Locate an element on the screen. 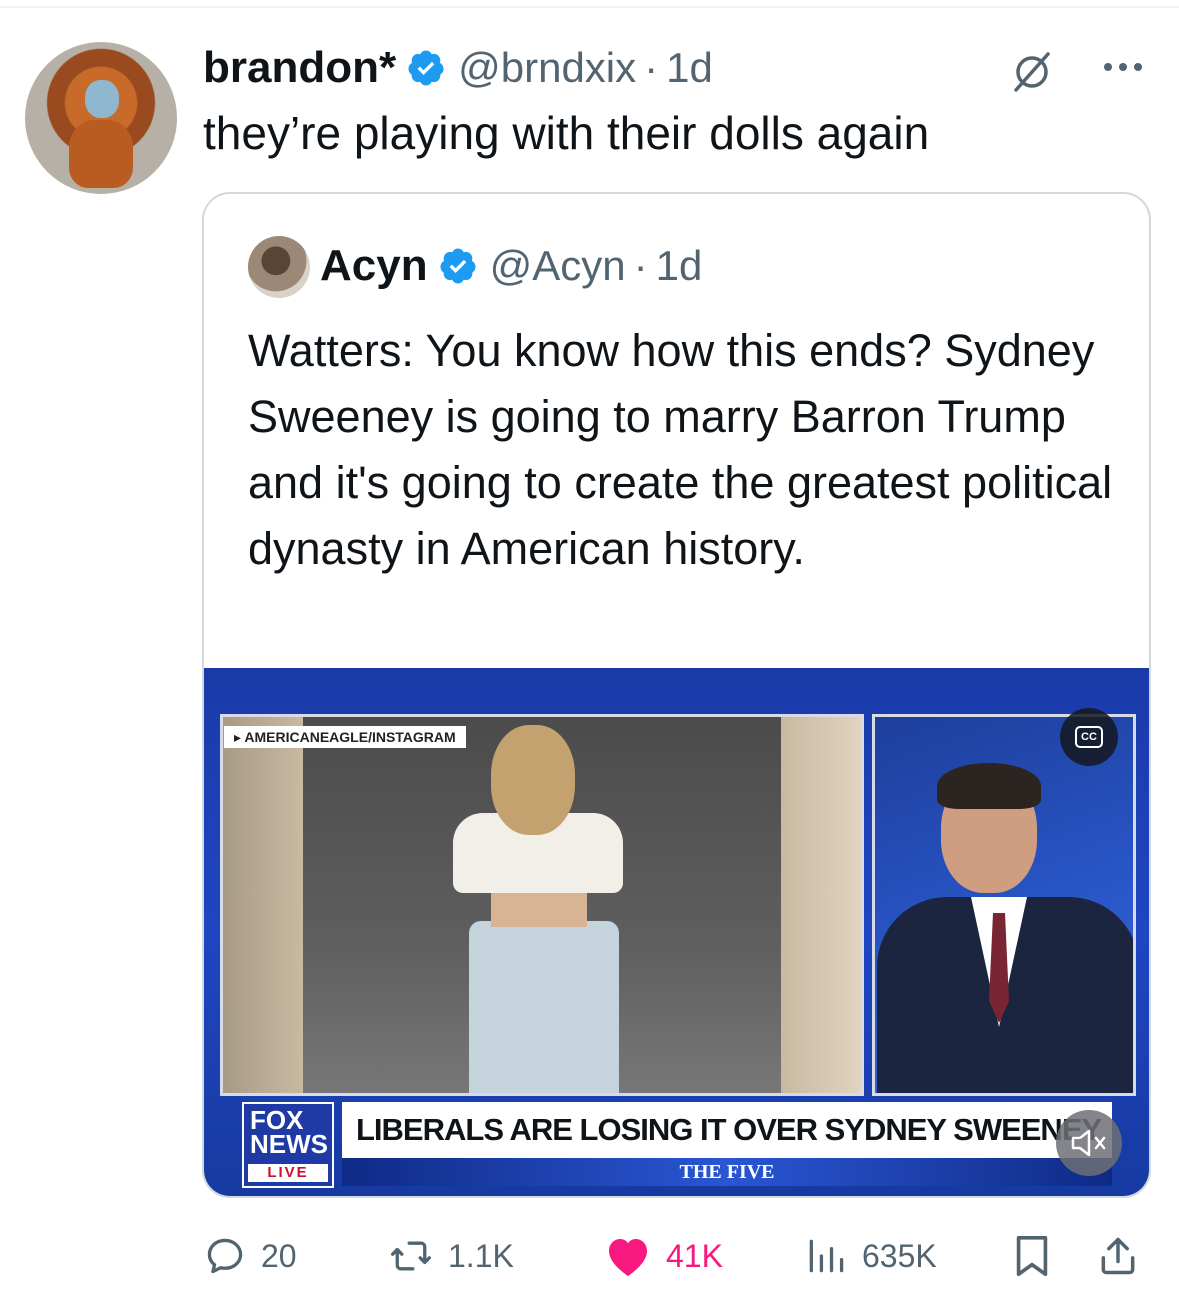  speaker-muted-icon is located at coordinates (1088, 1143).